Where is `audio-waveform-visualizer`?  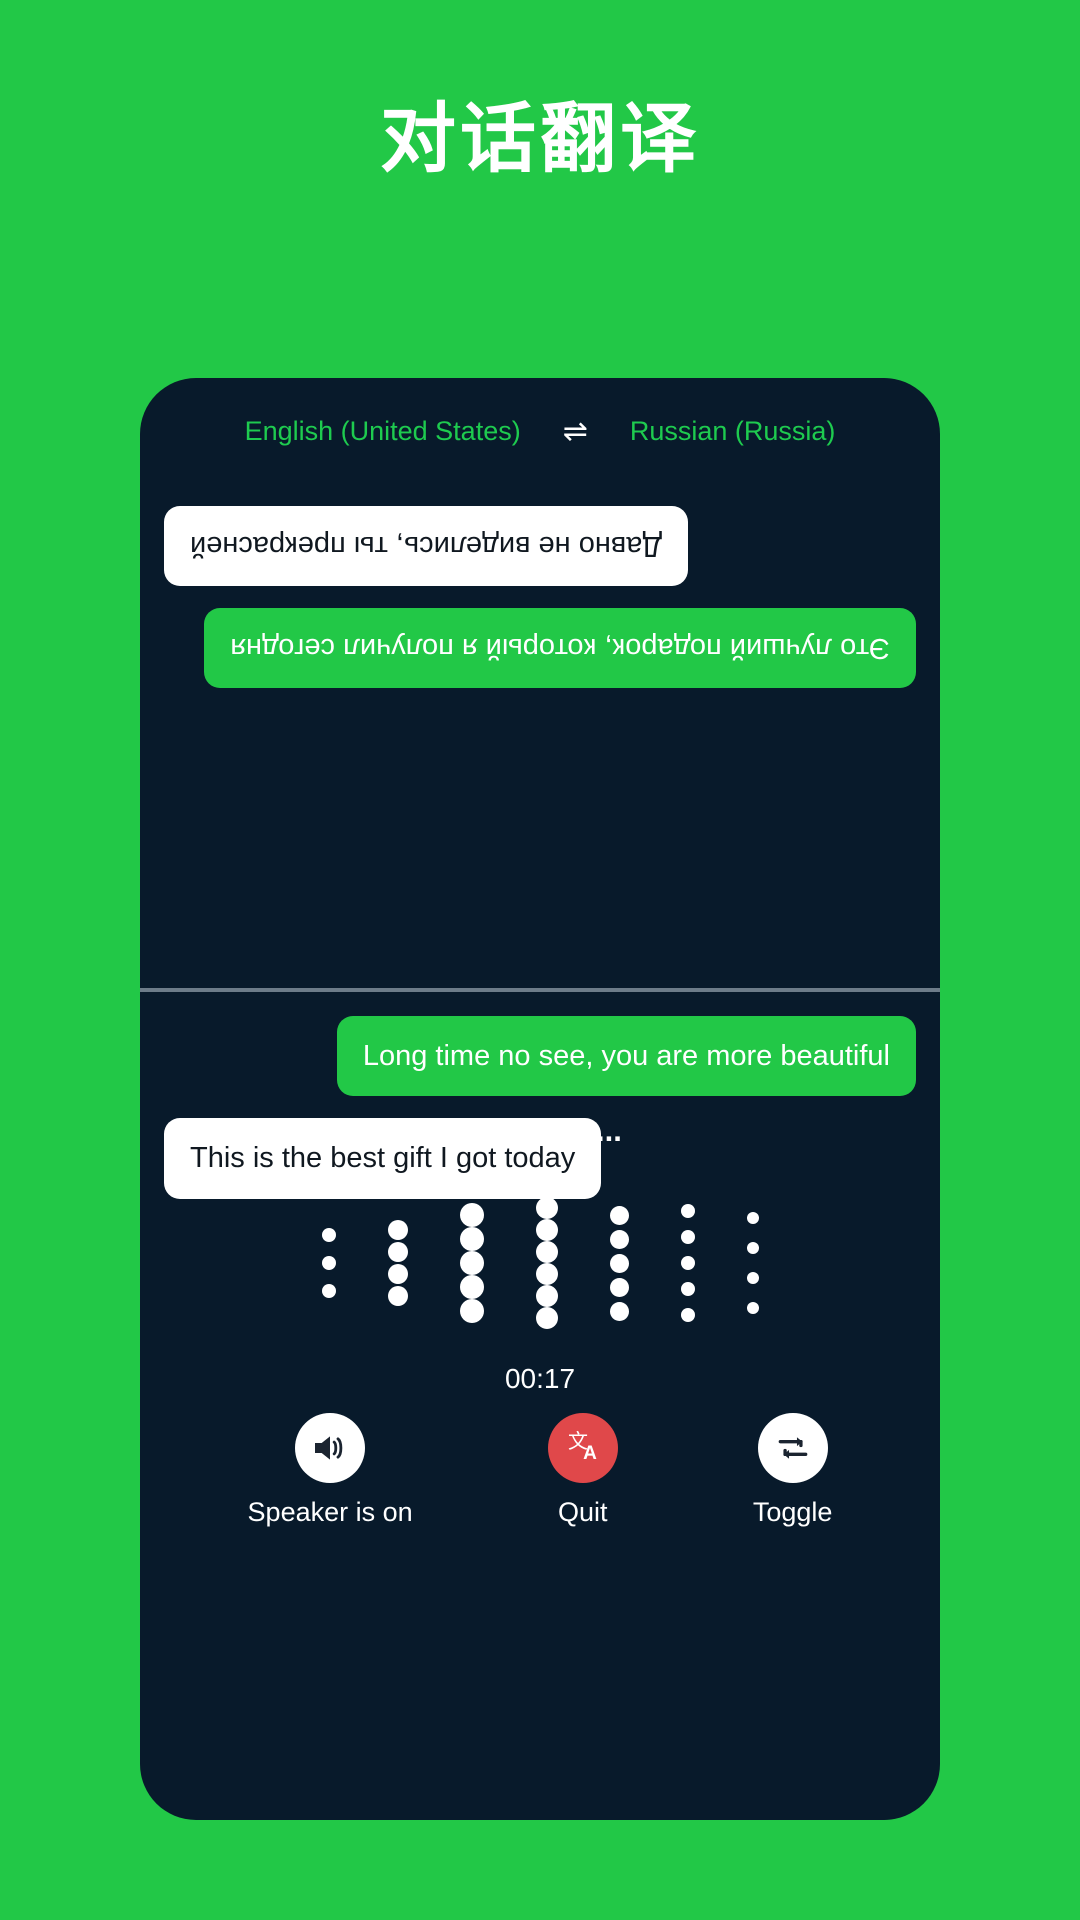 audio-waveform-visualizer is located at coordinates (540, 1263).